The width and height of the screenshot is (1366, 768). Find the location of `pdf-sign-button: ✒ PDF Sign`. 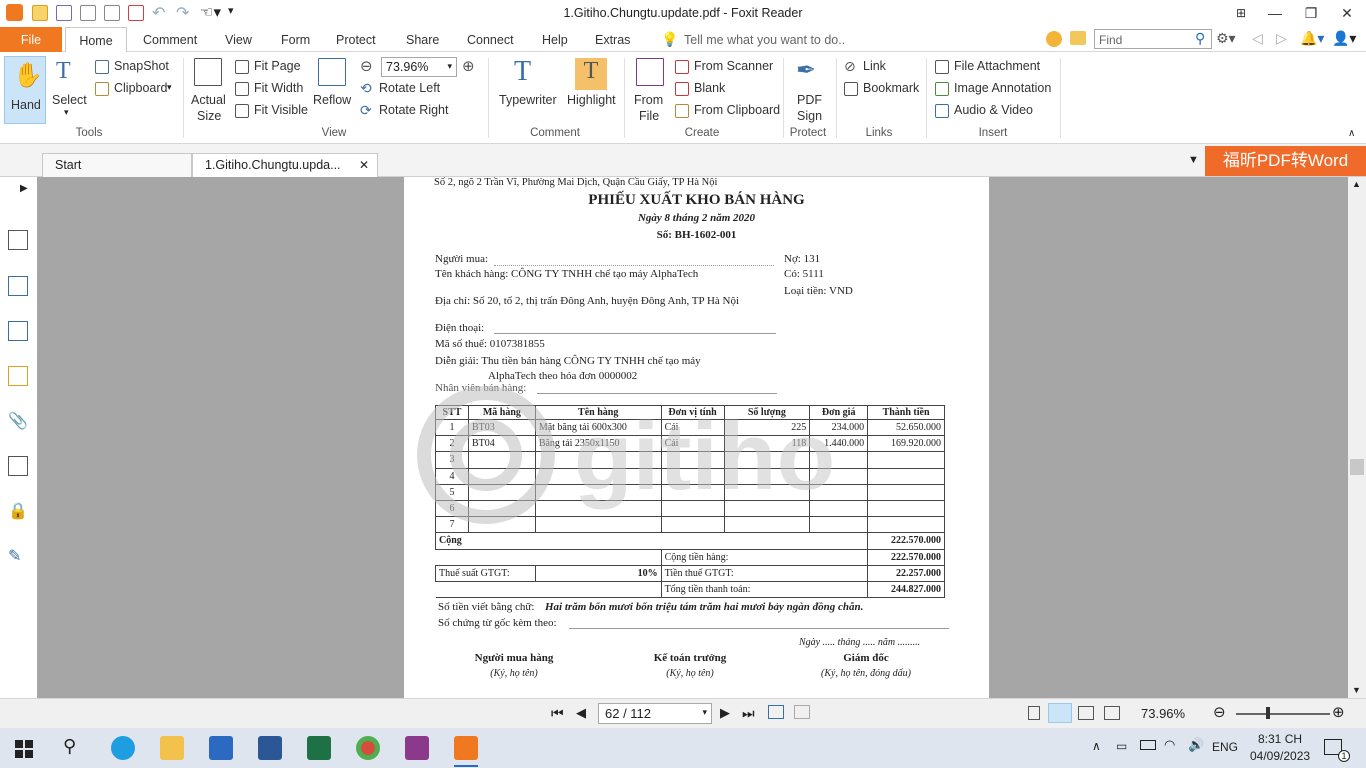

pdf-sign-button: ✒ PDF Sign is located at coordinates (809, 91).